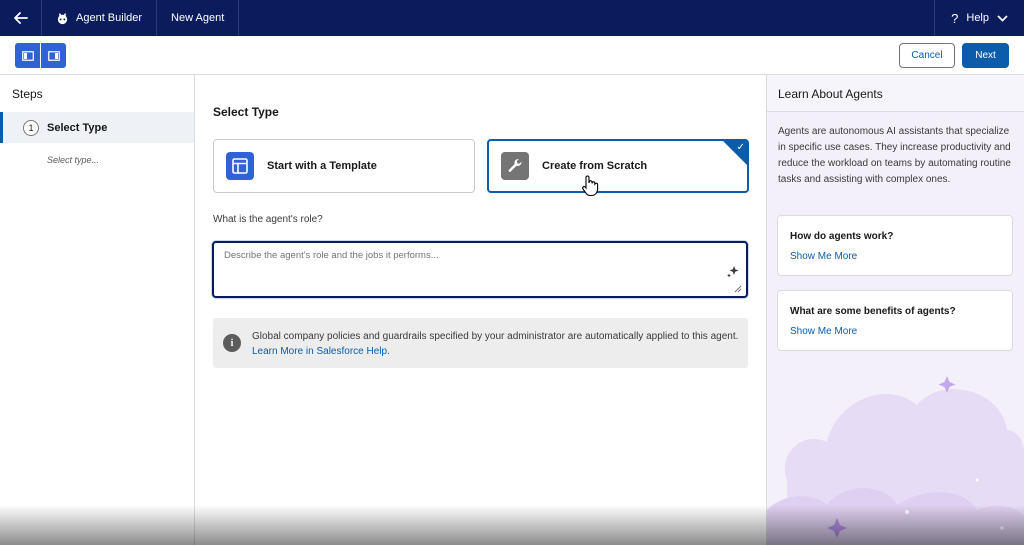  What do you see at coordinates (927, 55) in the screenshot?
I see `cancel-button: Cancel` at bounding box center [927, 55].